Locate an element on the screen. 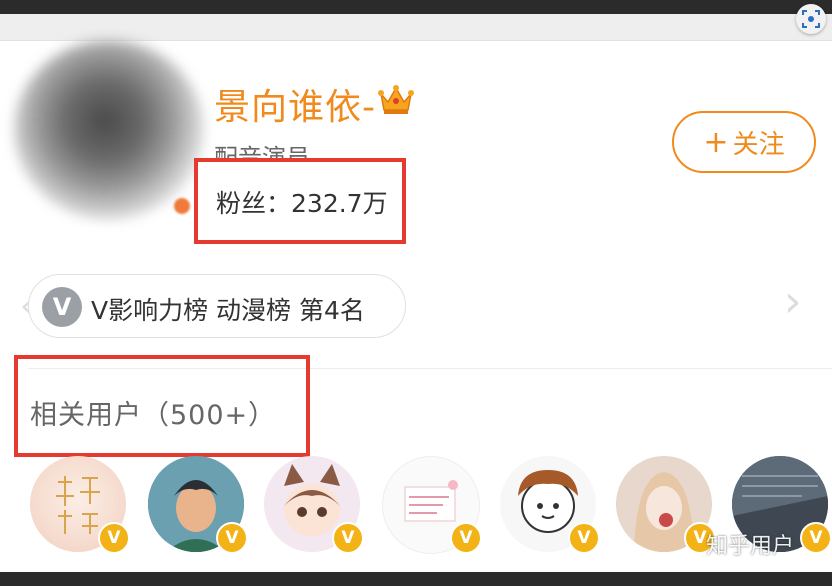 Image resolution: width=832 pixels, height=586 pixels. plus-icon: + is located at coordinates (716, 142).